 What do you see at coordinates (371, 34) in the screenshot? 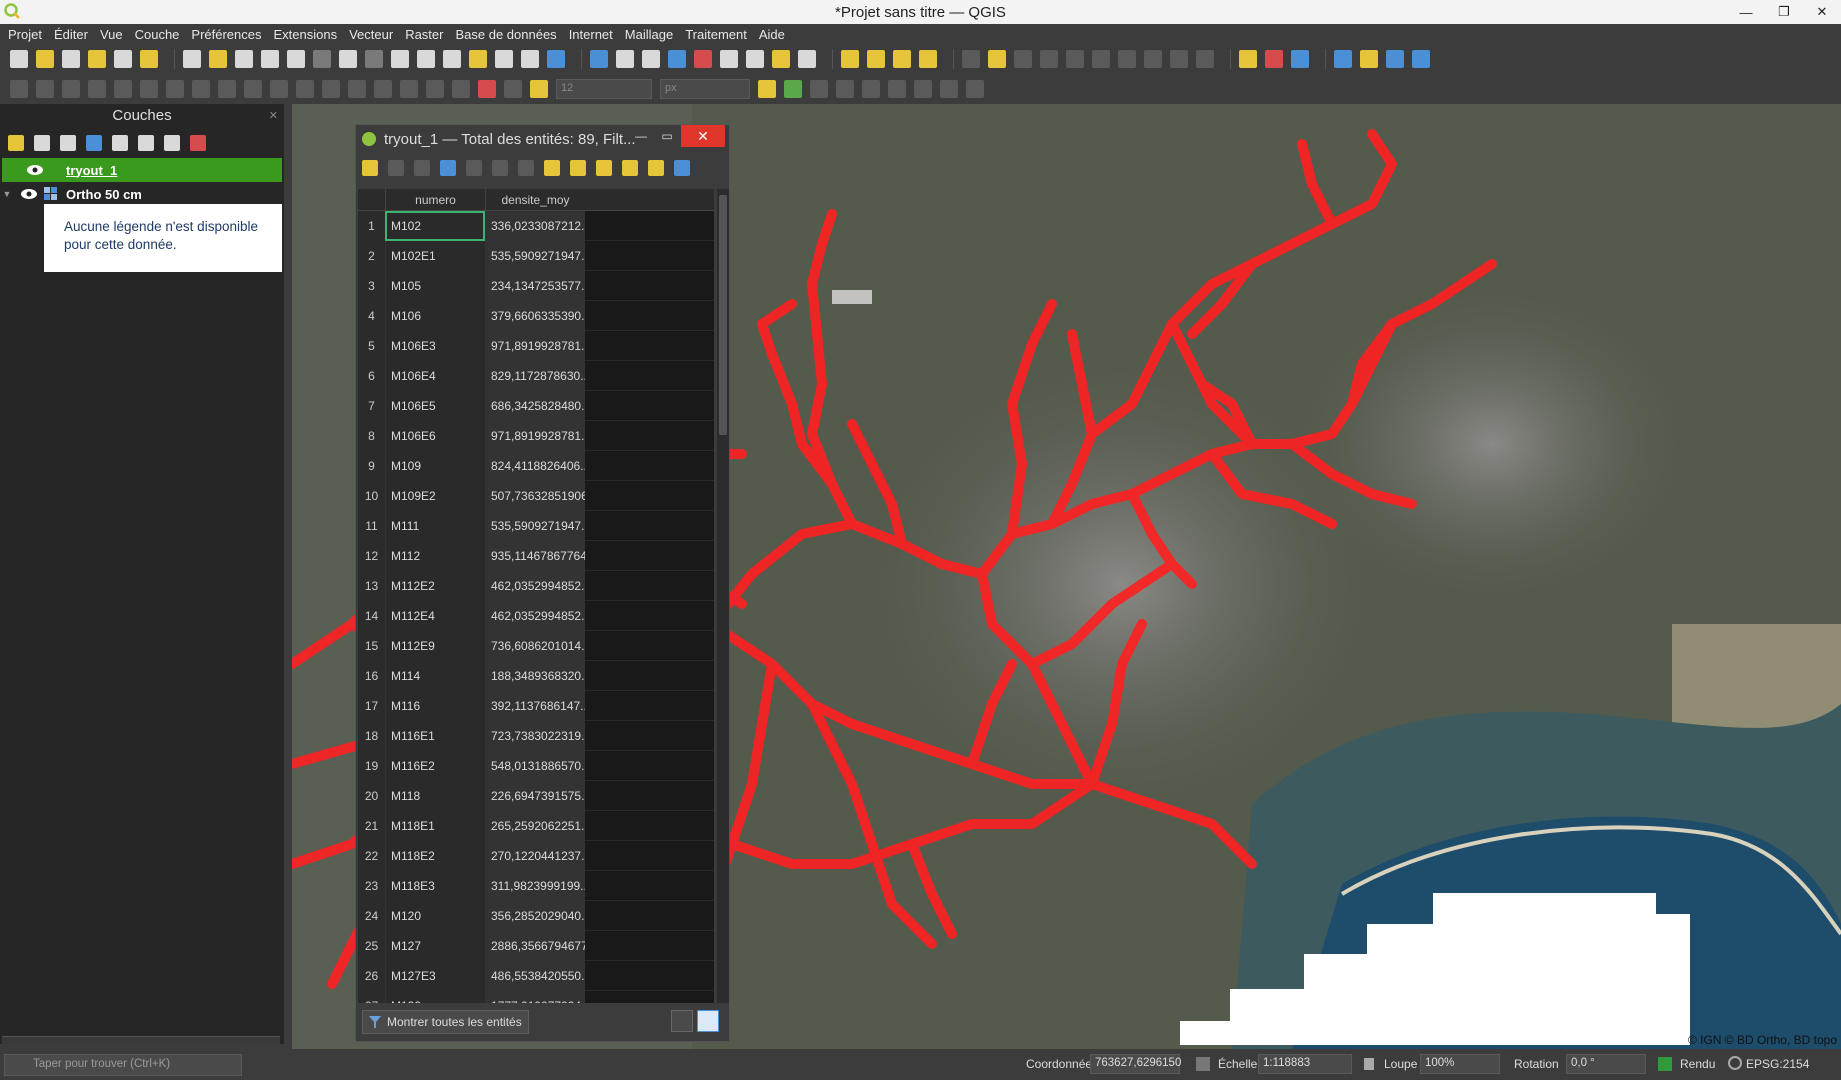
I see `menu-vecteur: Vecteur` at bounding box center [371, 34].